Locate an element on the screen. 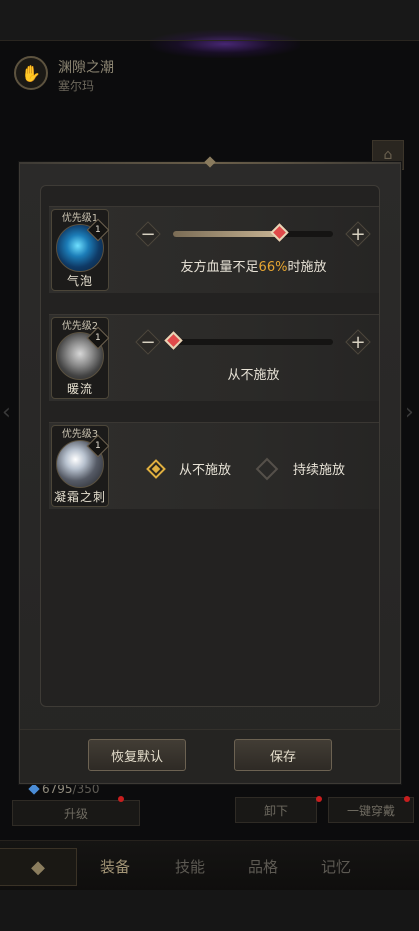 The width and height of the screenshot is (419, 931). character-emblem-icon: ✋ is located at coordinates (31, 73).